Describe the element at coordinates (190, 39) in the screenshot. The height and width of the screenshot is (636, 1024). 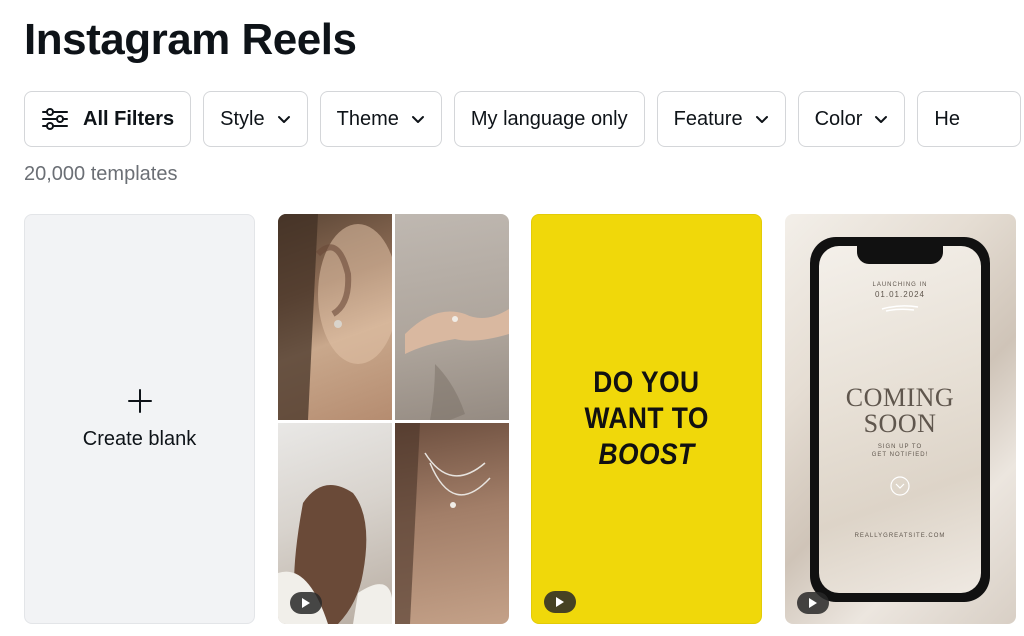
I see `page-title: Instagram Reels` at that location.